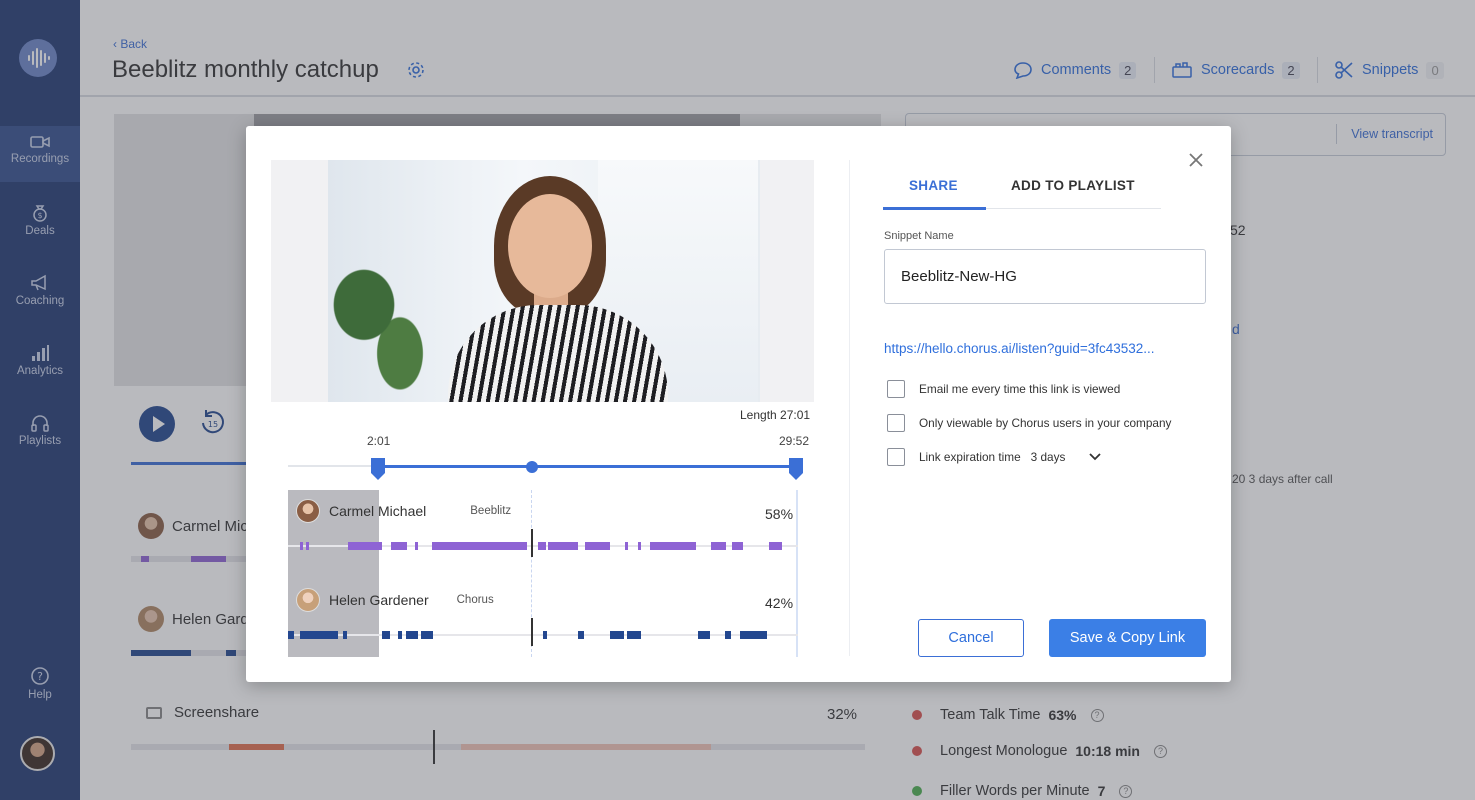 This screenshot has height=800, width=1475. What do you see at coordinates (491, 511) in the screenshot?
I see `speaker-company: Beeblitz` at bounding box center [491, 511].